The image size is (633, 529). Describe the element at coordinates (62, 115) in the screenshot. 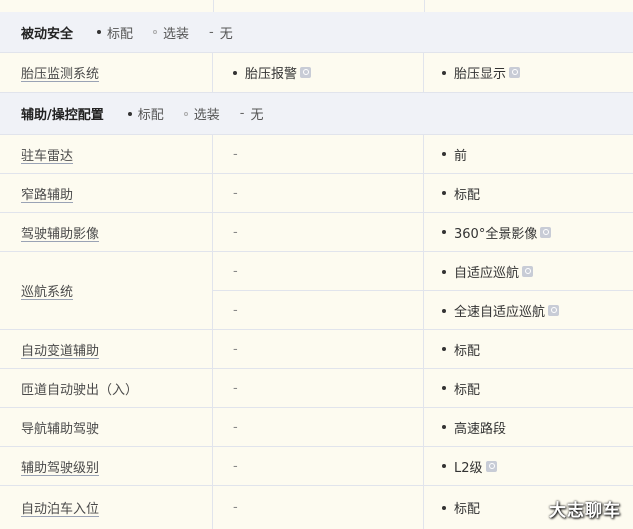

I see `section-title: 辅助/操控配置` at that location.